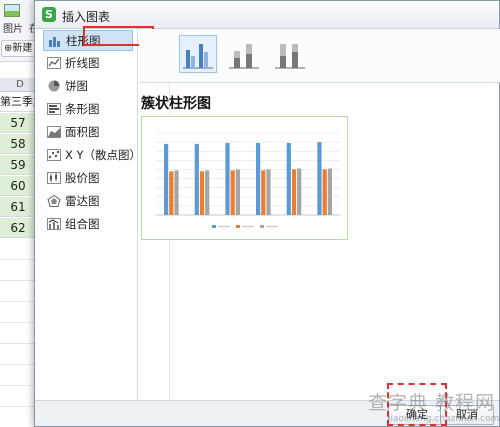  What do you see at coordinates (54, 42) in the screenshot?
I see `bar-chart-icon` at bounding box center [54, 42].